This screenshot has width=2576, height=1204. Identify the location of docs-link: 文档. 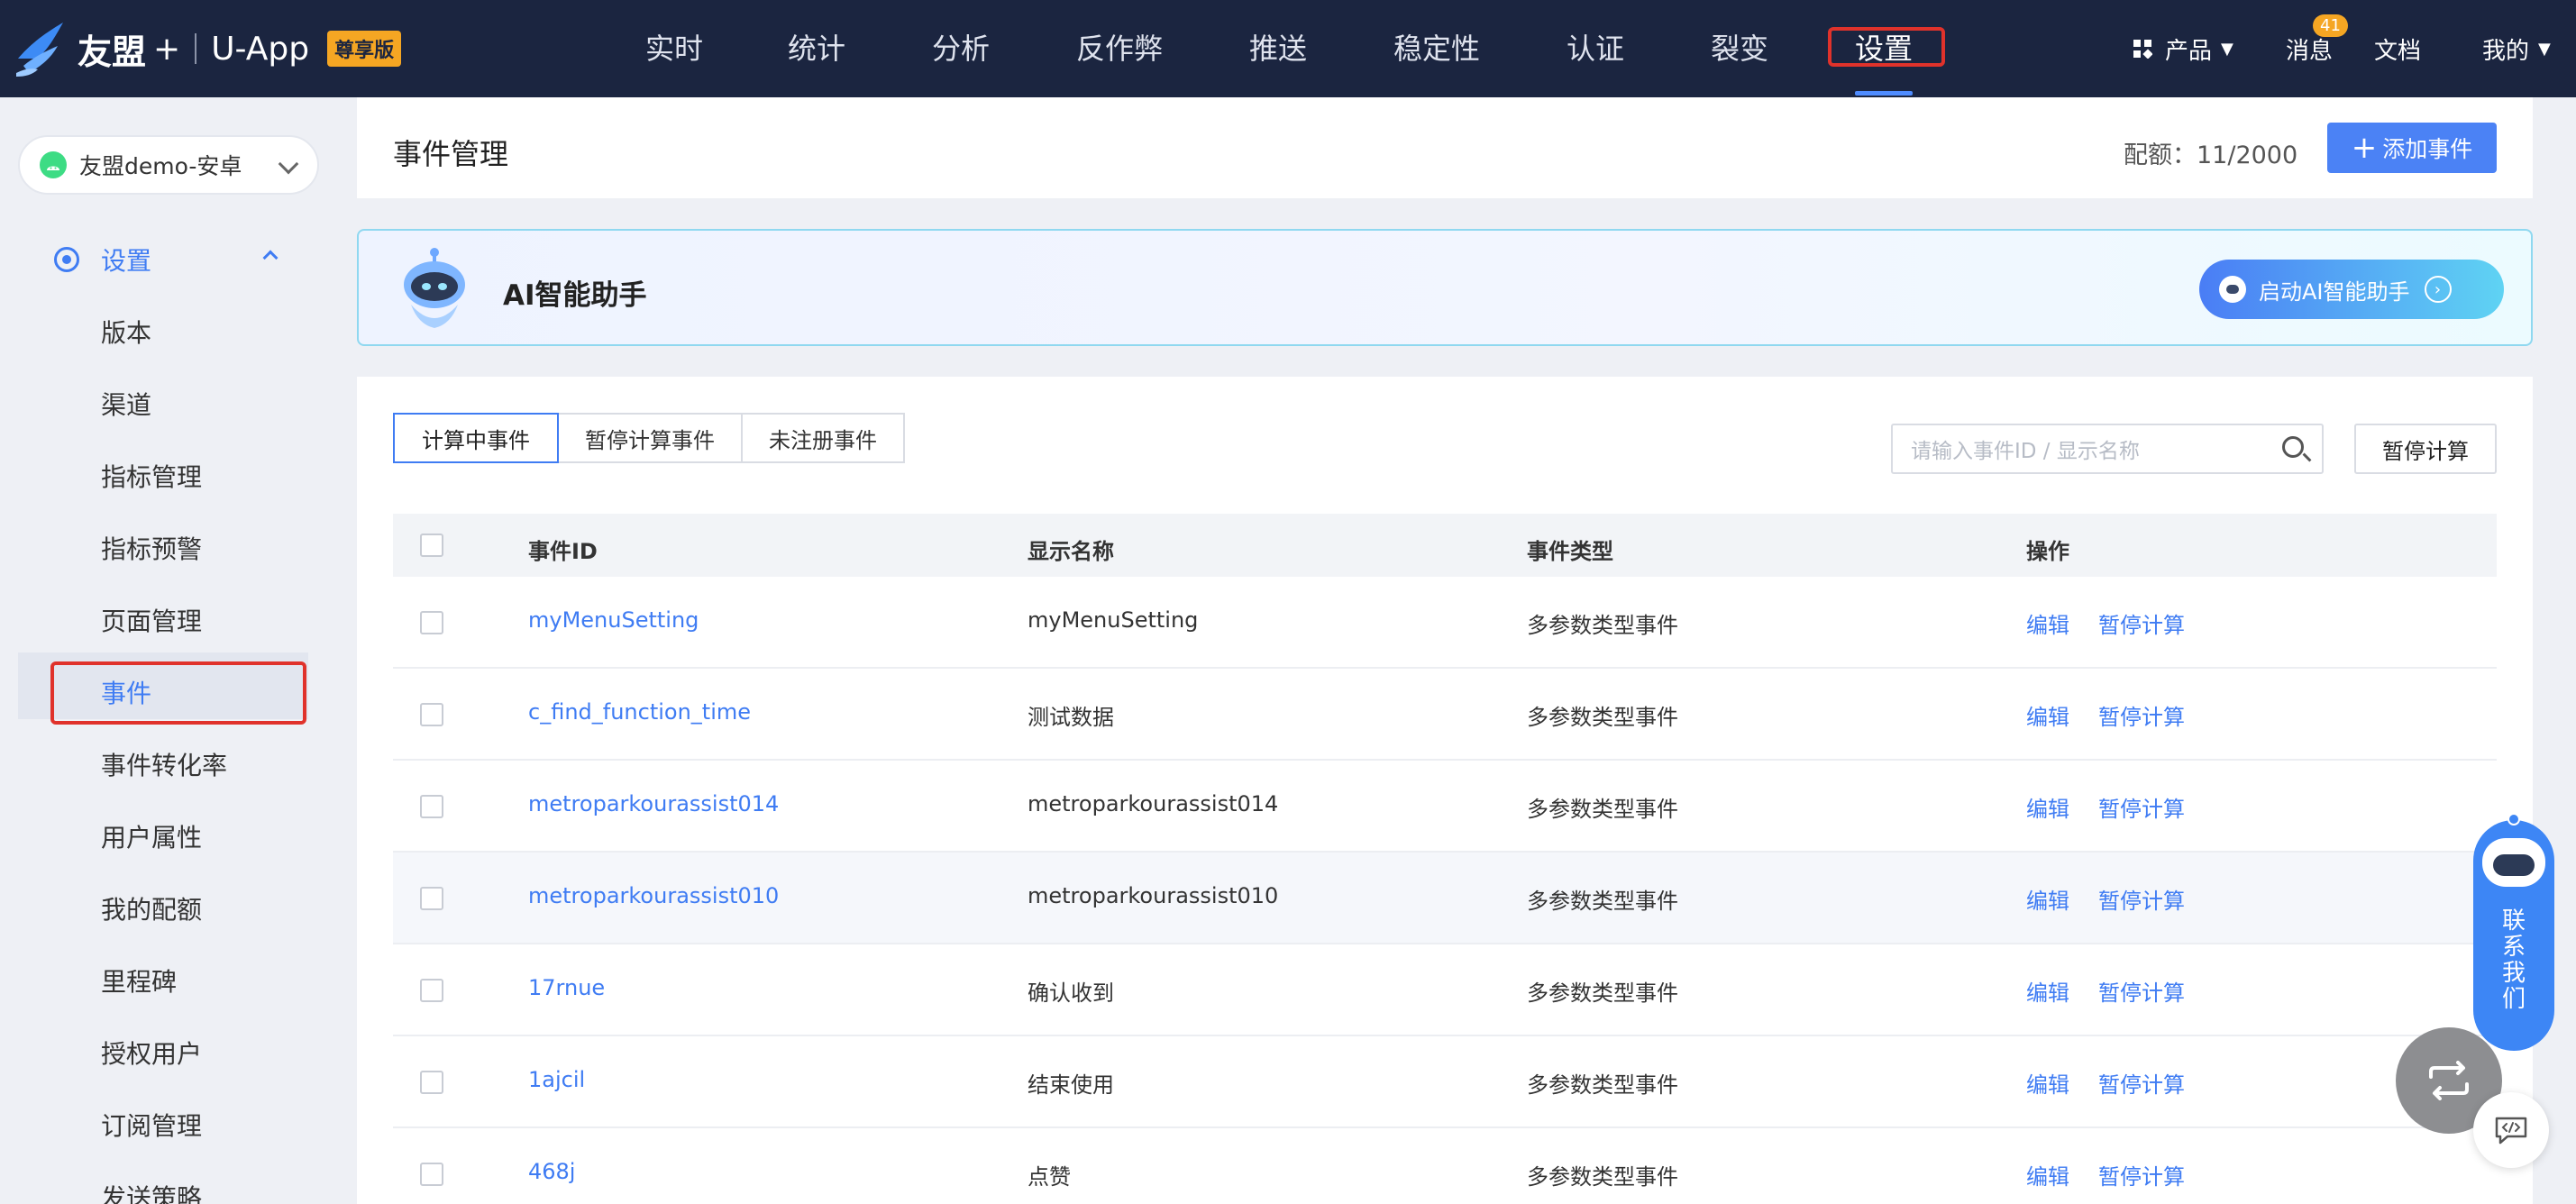
(2397, 48).